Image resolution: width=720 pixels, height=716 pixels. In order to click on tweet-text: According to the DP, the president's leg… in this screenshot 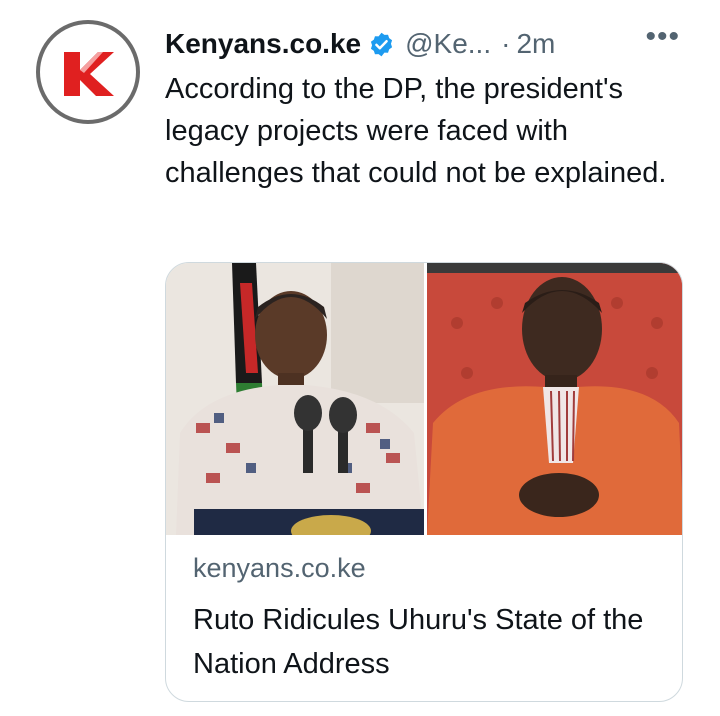, I will do `click(416, 131)`.